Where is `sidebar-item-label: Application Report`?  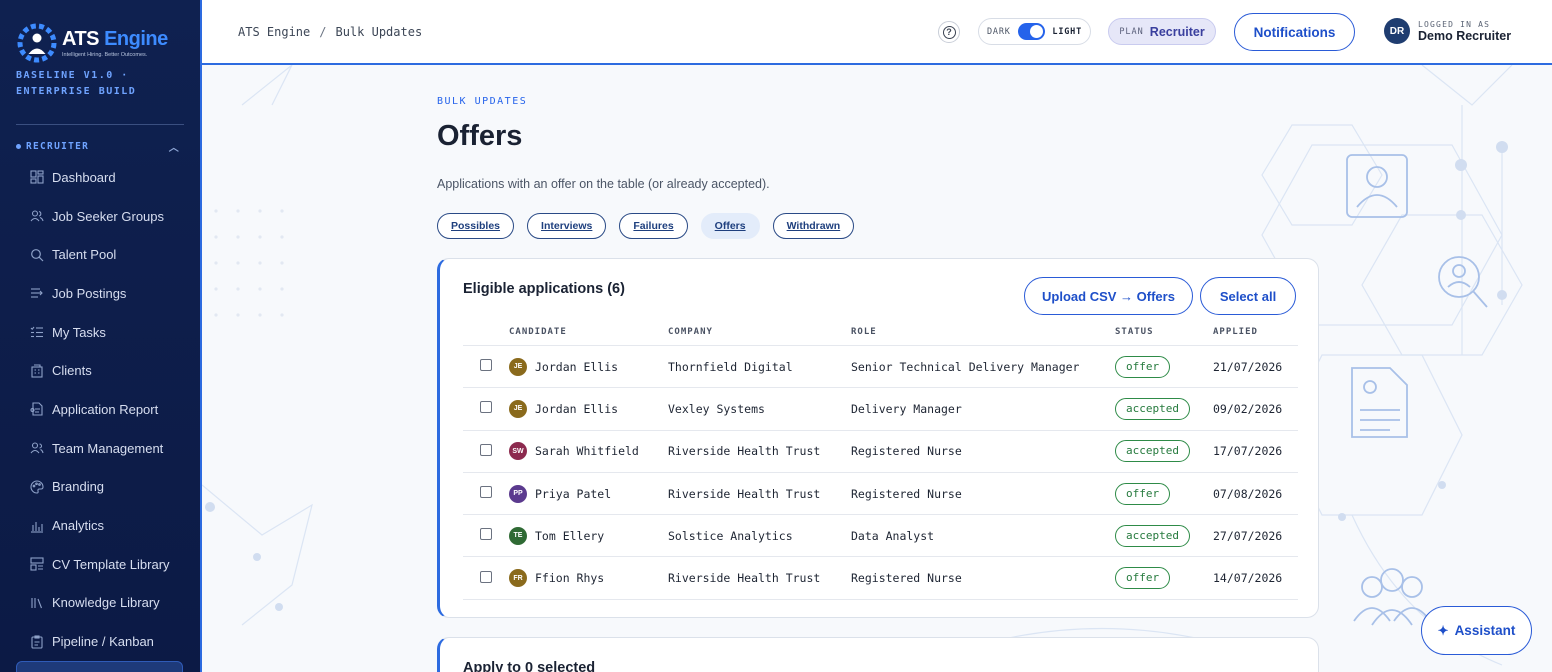
sidebar-item-label: Application Report is located at coordinates (105, 409).